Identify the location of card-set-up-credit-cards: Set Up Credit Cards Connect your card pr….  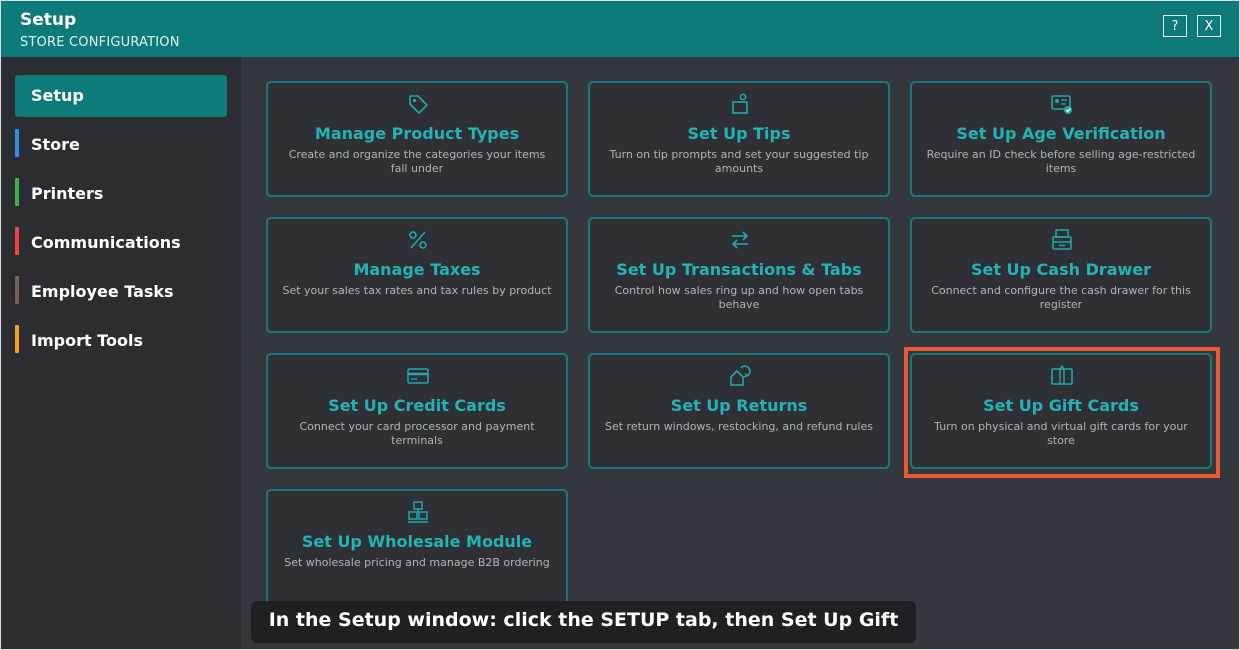
(417, 411).